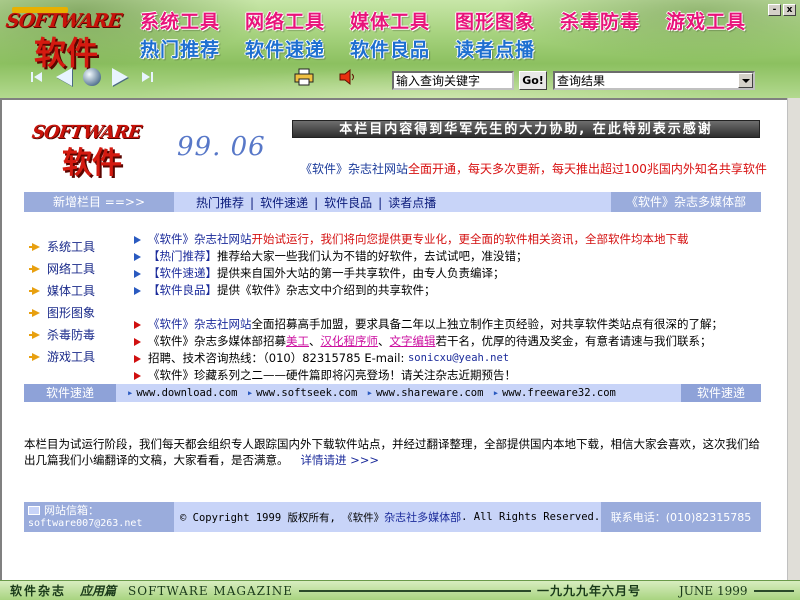 This screenshot has width=800, height=600. What do you see at coordinates (284, 203) in the screenshot?
I see `nav-link-express: 软件速递` at bounding box center [284, 203].